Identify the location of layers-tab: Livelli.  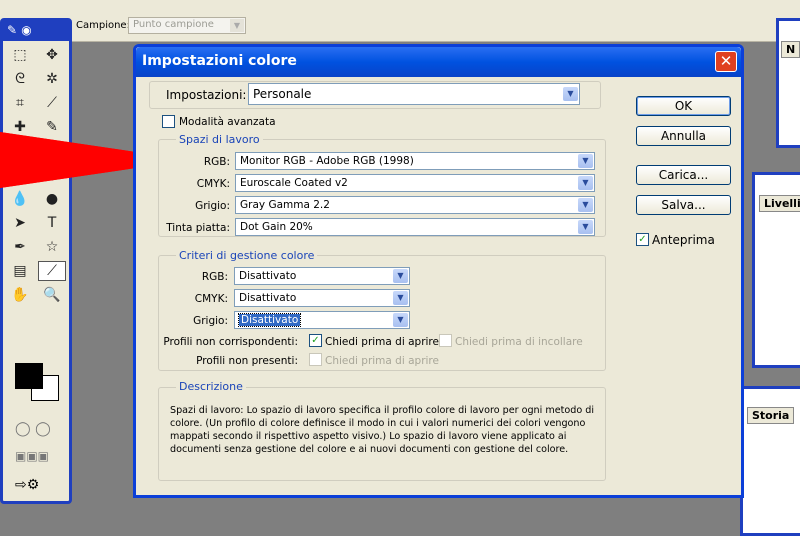
(779, 203).